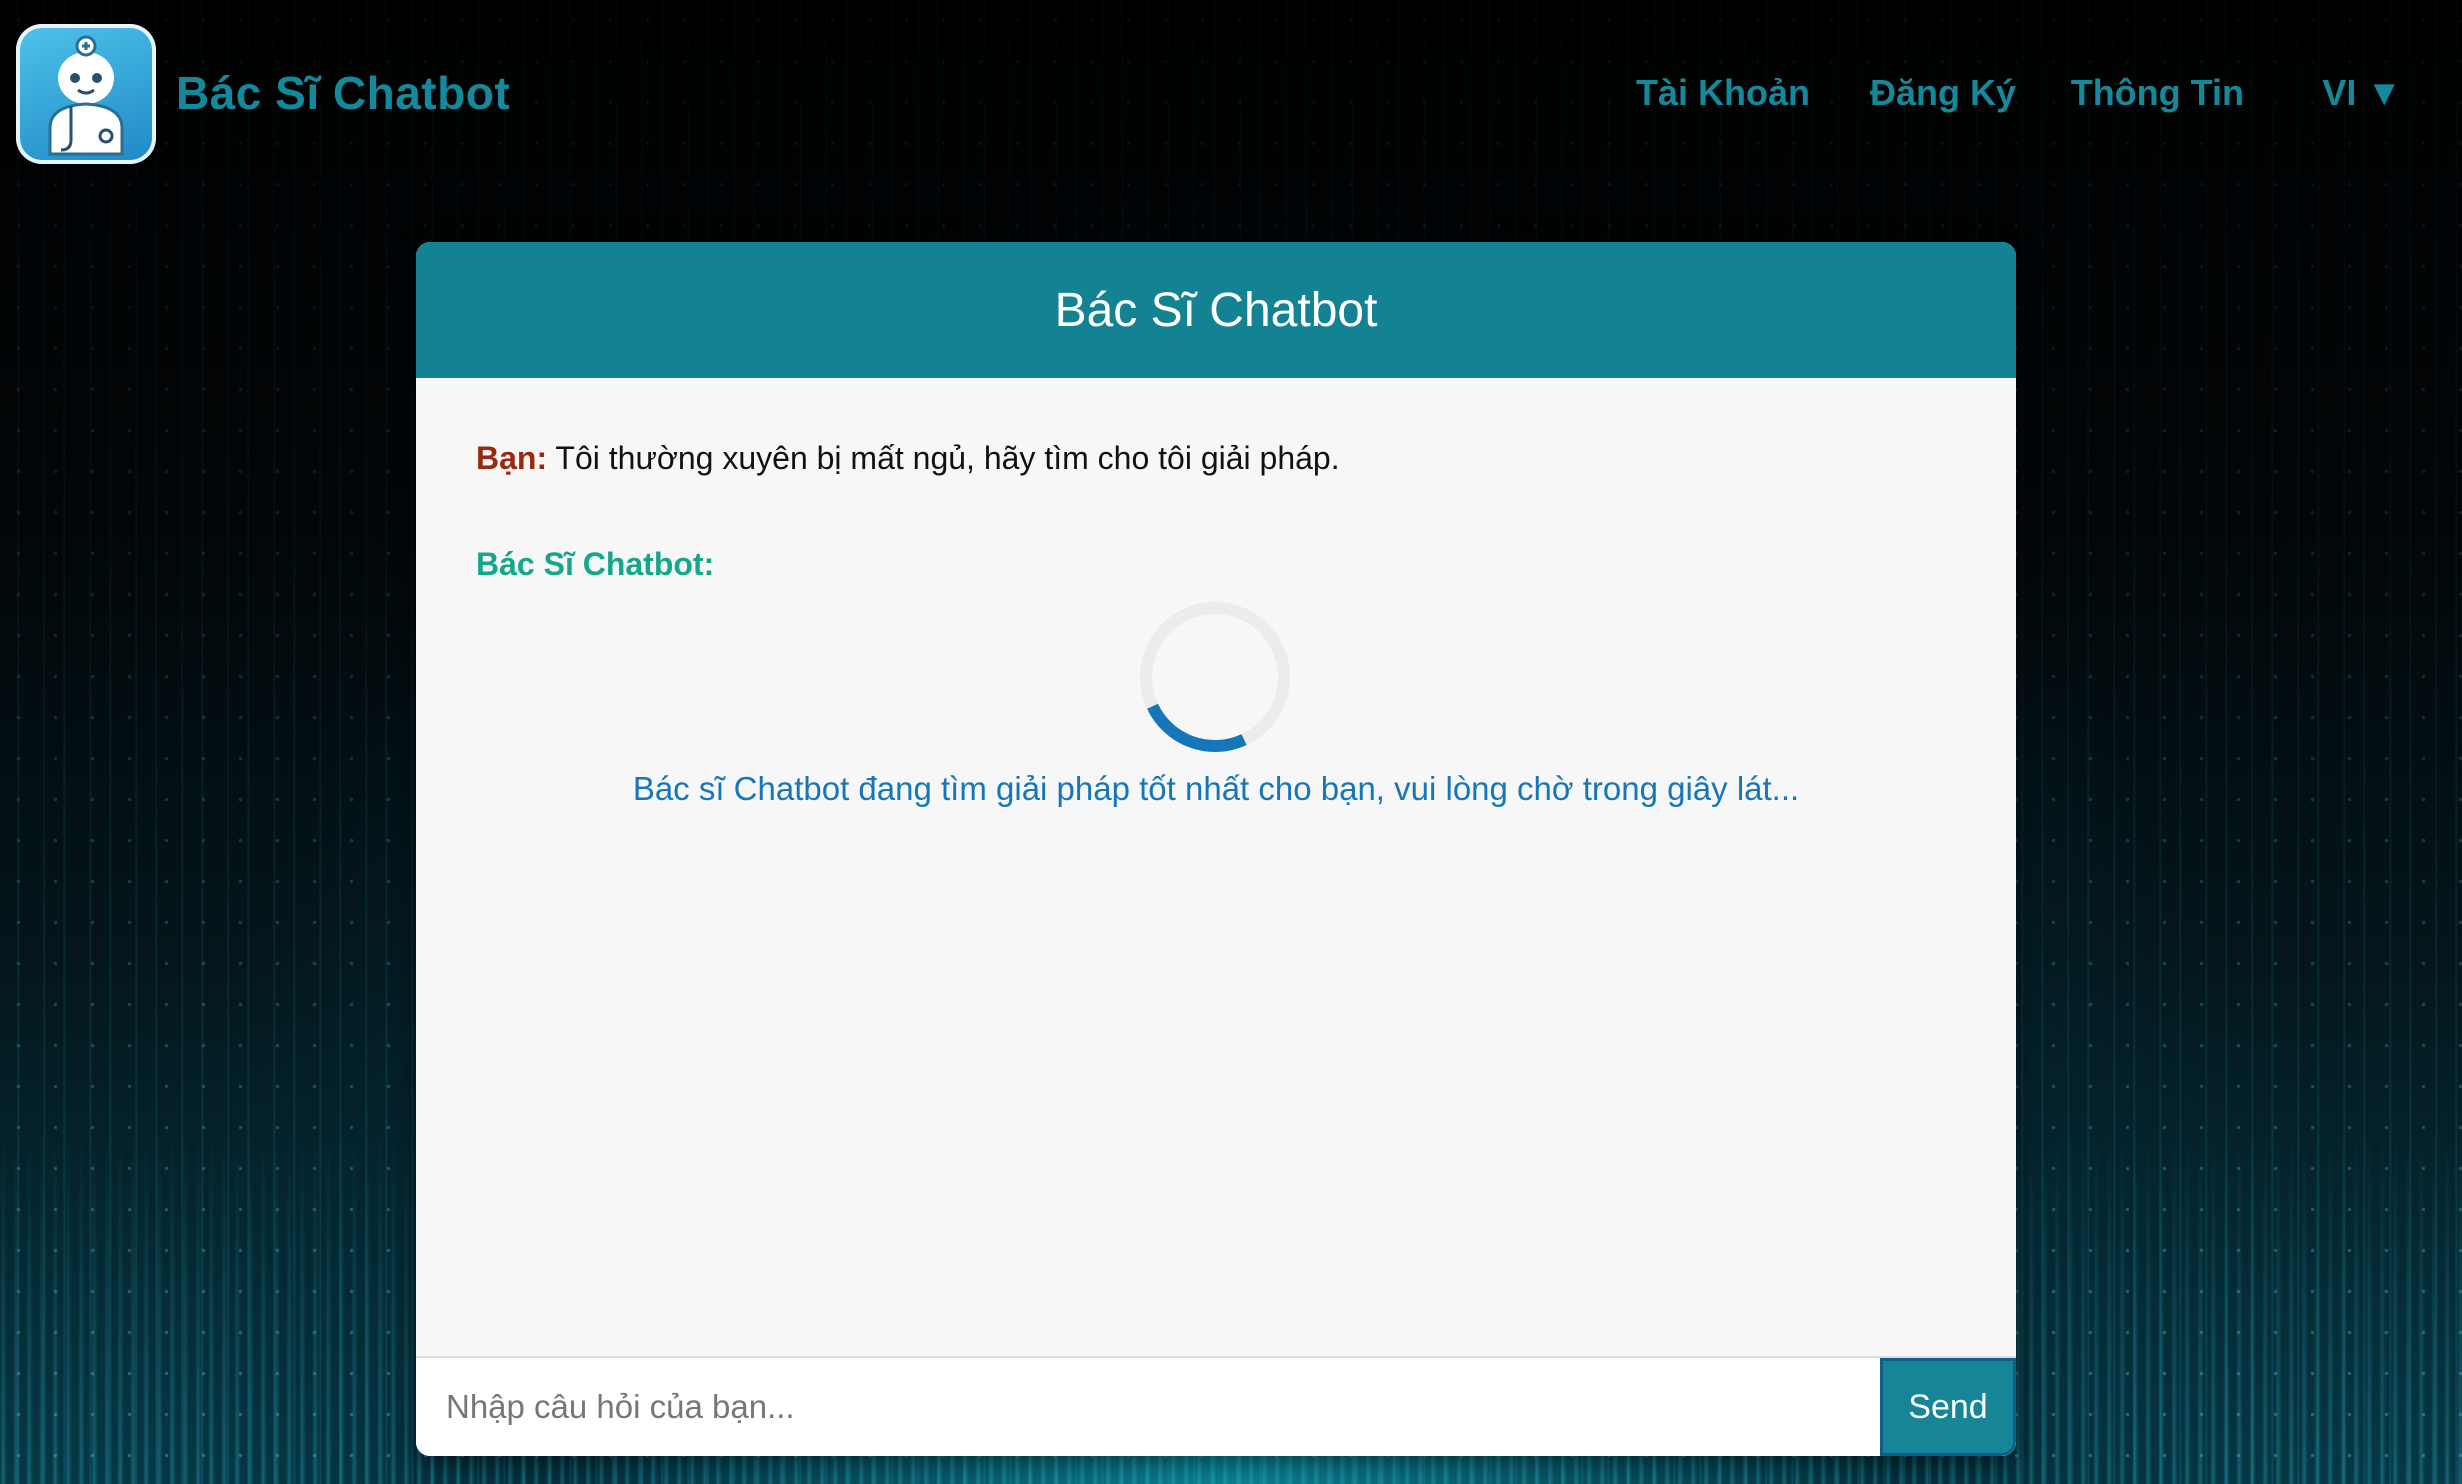 The width and height of the screenshot is (2462, 1484). Describe the element at coordinates (595, 564) in the screenshot. I see `bot-label: Bác Sĩ Chatbot:` at that location.